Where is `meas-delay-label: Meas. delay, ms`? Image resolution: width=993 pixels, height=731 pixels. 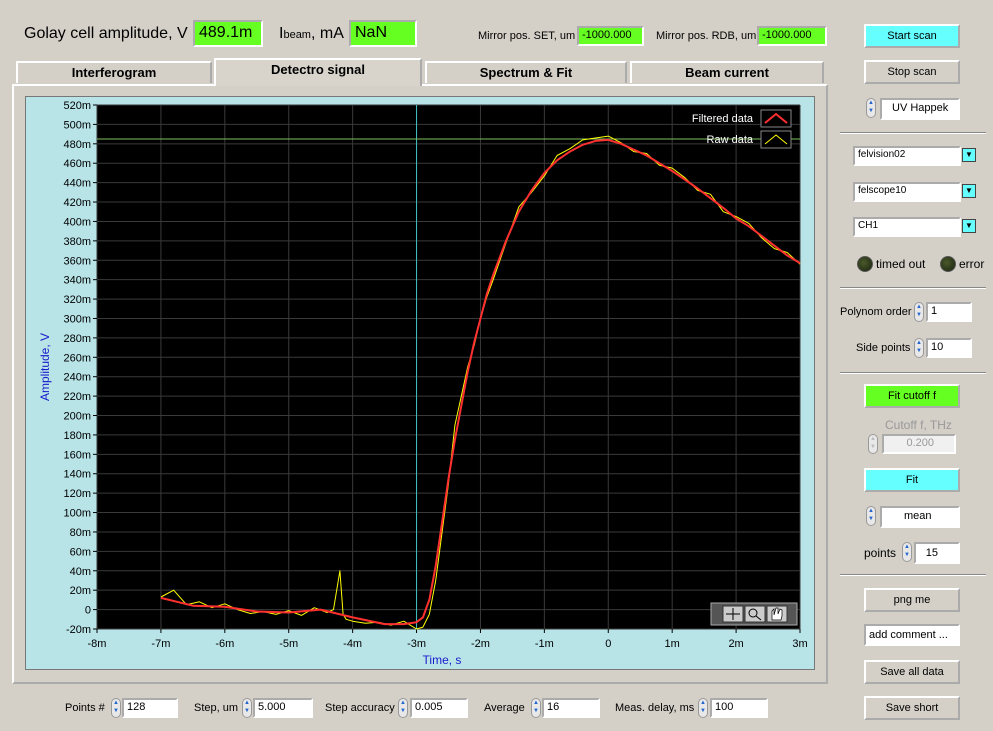 meas-delay-label: Meas. delay, ms is located at coordinates (655, 708).